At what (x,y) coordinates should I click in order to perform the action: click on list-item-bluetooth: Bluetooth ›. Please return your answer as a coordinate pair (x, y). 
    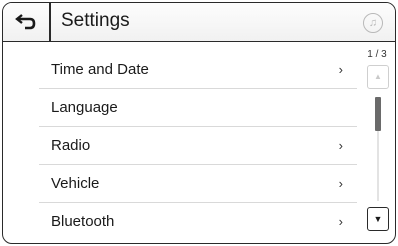
    Looking at the image, I should click on (198, 221).